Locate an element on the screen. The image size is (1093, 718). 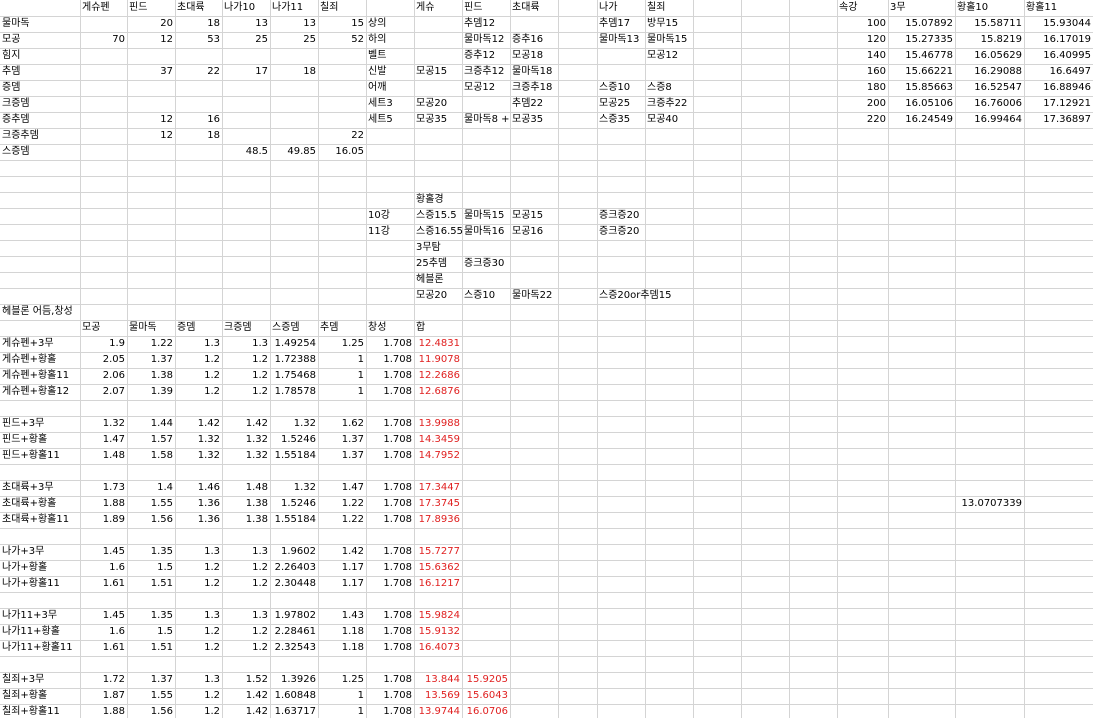
sheet-cell: 1.52 is located at coordinates (246, 680).